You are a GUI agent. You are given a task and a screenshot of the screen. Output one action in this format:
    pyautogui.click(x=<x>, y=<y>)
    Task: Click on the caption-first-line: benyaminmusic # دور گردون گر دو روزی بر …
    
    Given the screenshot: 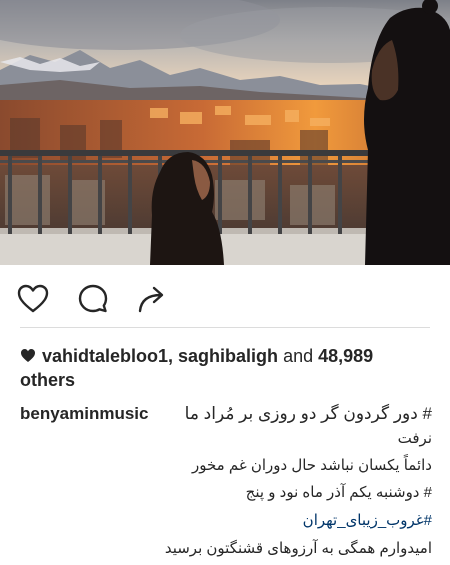 What is the action you would take?
    pyautogui.click(x=226, y=414)
    